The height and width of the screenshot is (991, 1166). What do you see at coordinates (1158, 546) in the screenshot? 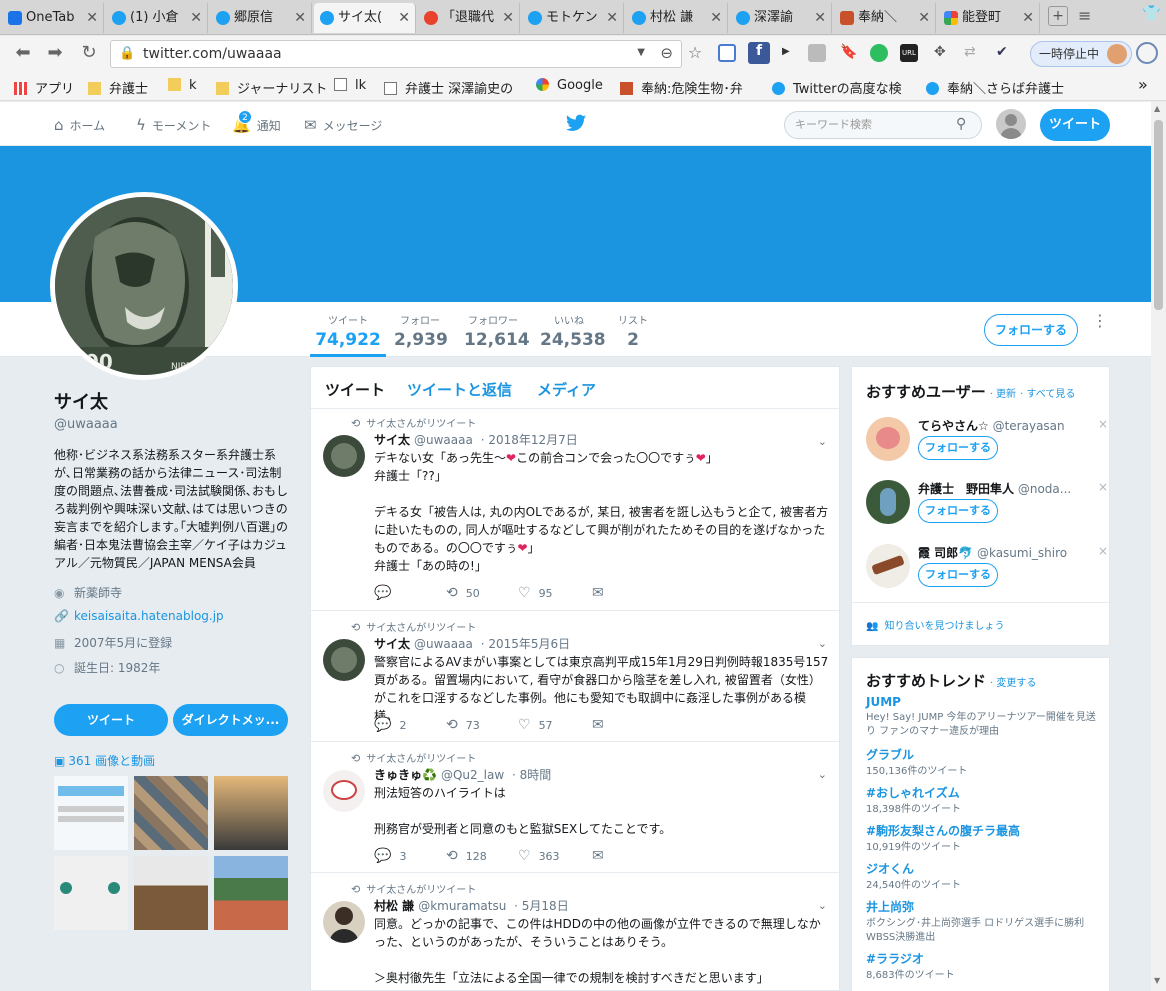
I see `page-scrollbar: ▲ ▼` at bounding box center [1158, 546].